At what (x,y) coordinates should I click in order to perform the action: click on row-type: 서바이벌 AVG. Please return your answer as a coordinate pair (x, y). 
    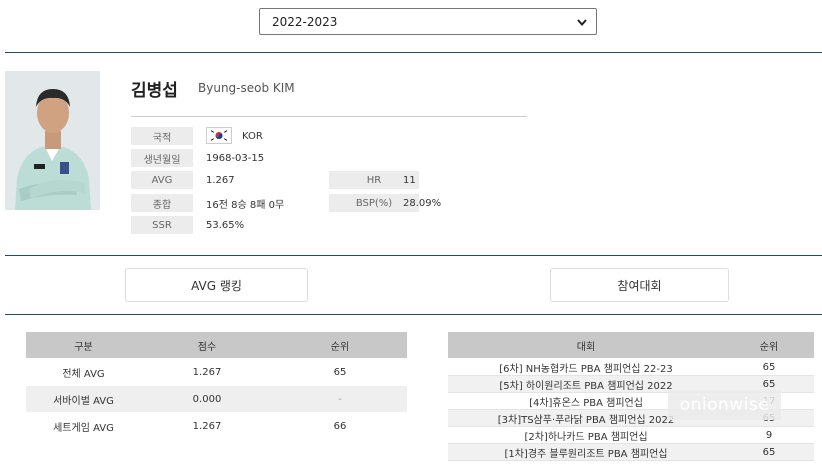
    Looking at the image, I should click on (83, 401).